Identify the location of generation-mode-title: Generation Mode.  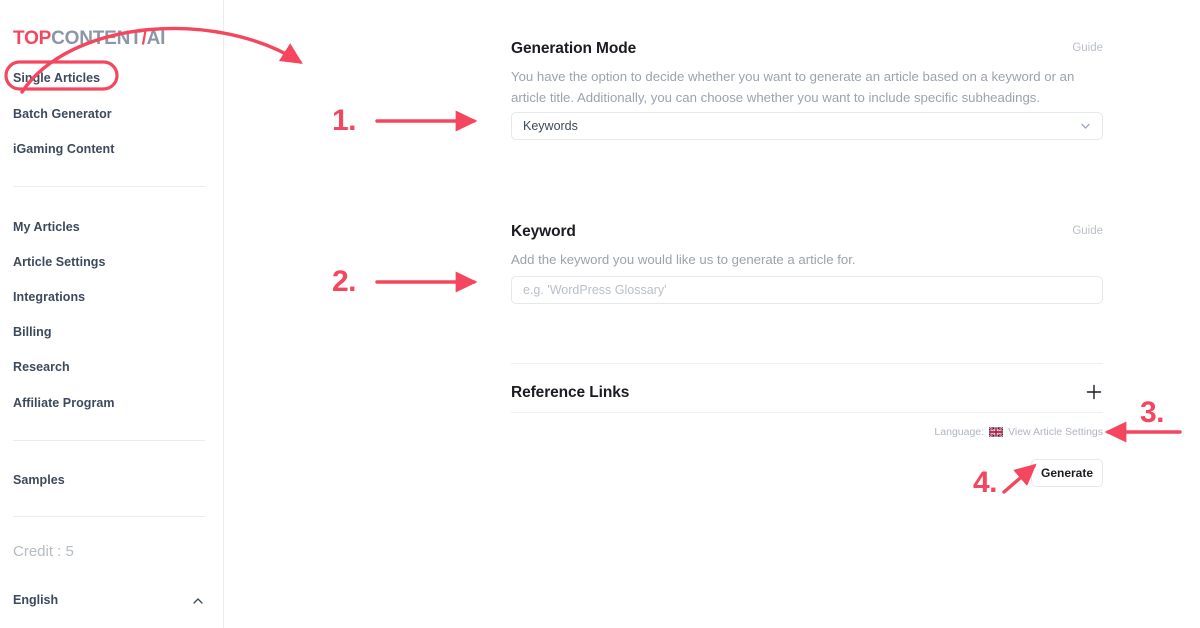
(574, 48).